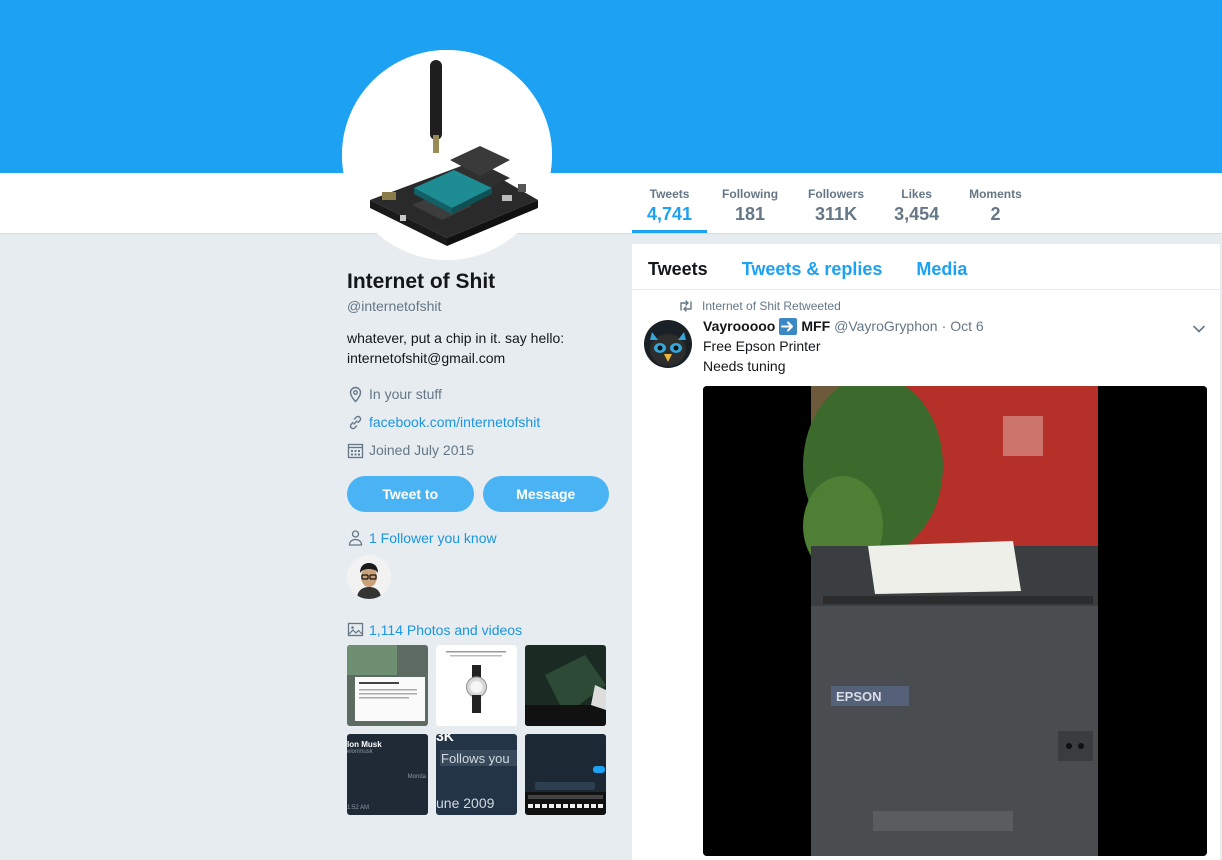  I want to click on printer-brand-text: EPSON, so click(859, 696).